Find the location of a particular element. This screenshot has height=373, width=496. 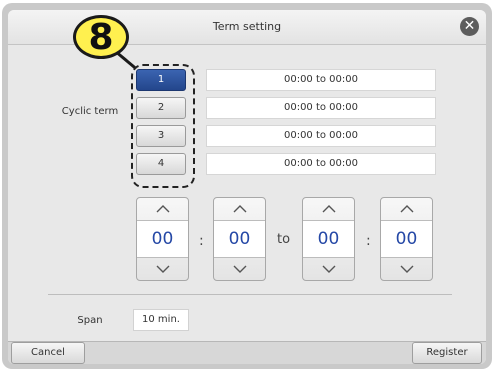

close-icon: ✕ is located at coordinates (469, 26).